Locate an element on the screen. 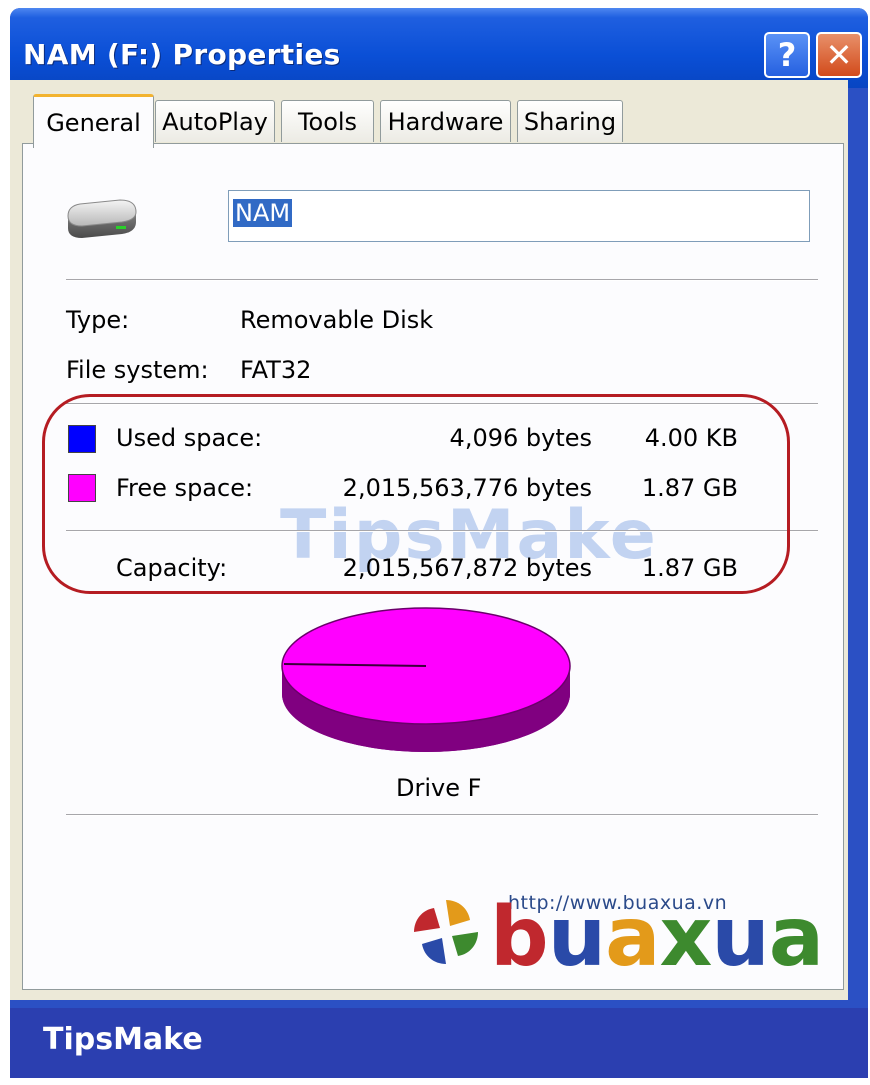 The image size is (870, 1085). close-button: ✕ is located at coordinates (839, 55).